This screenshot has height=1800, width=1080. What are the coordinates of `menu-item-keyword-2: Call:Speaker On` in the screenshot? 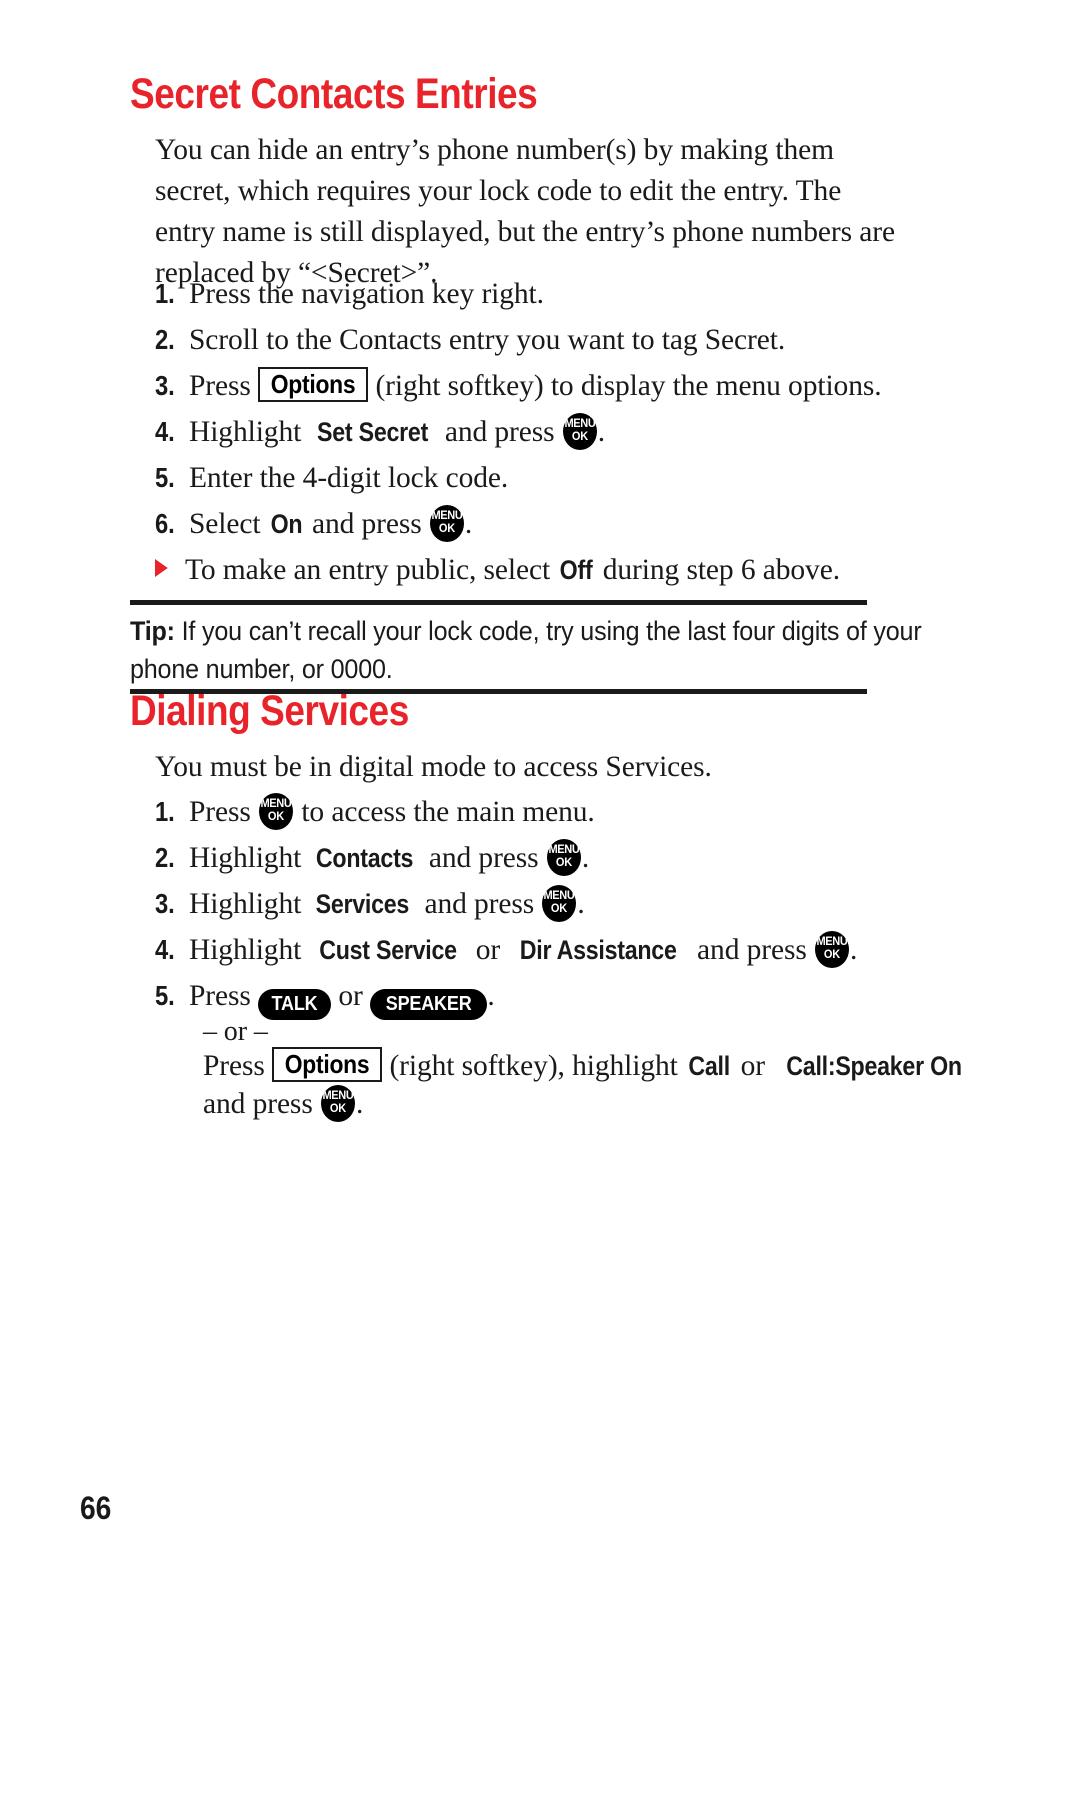 It's located at (874, 1066).